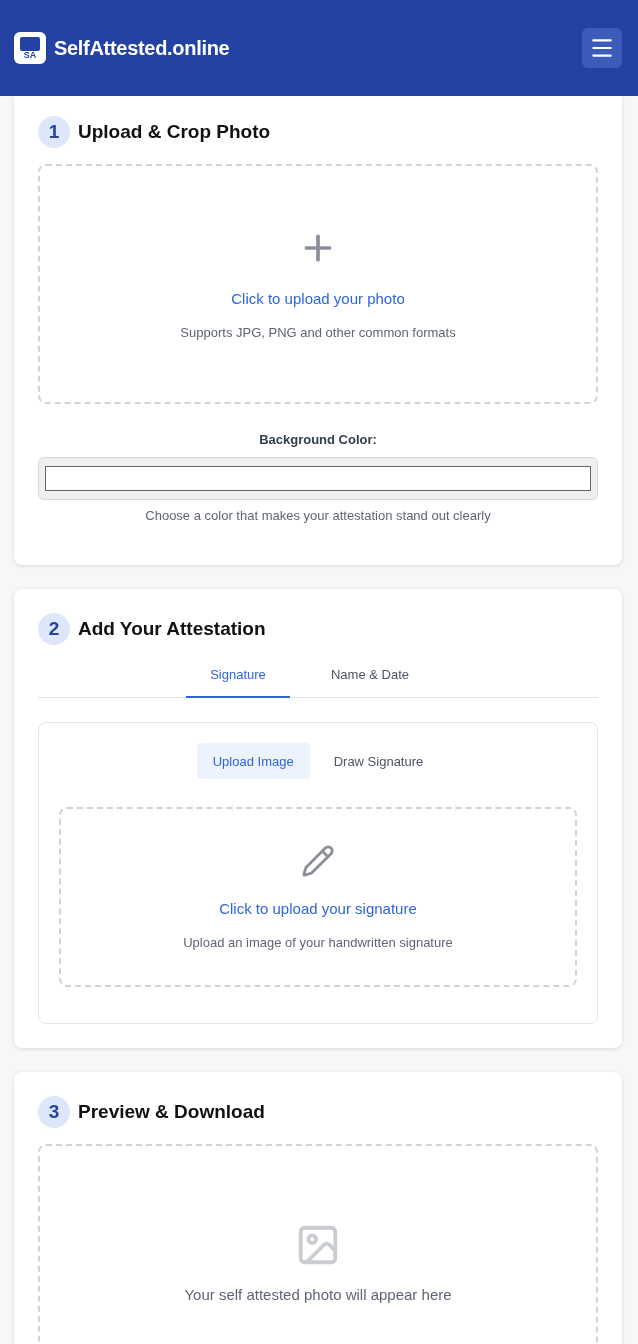 Image resolution: width=638 pixels, height=1344 pixels. Describe the element at coordinates (171, 1112) in the screenshot. I see `section-title: Preview & Download` at that location.